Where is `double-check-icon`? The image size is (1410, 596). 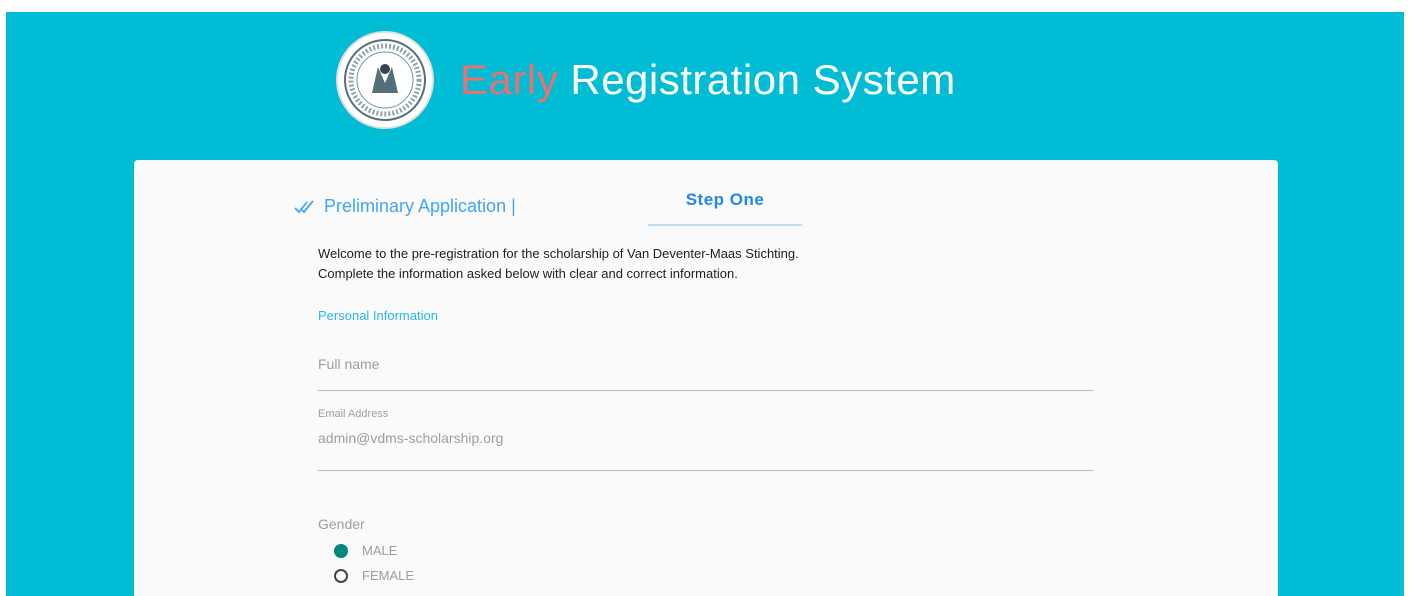
double-check-icon is located at coordinates (304, 206).